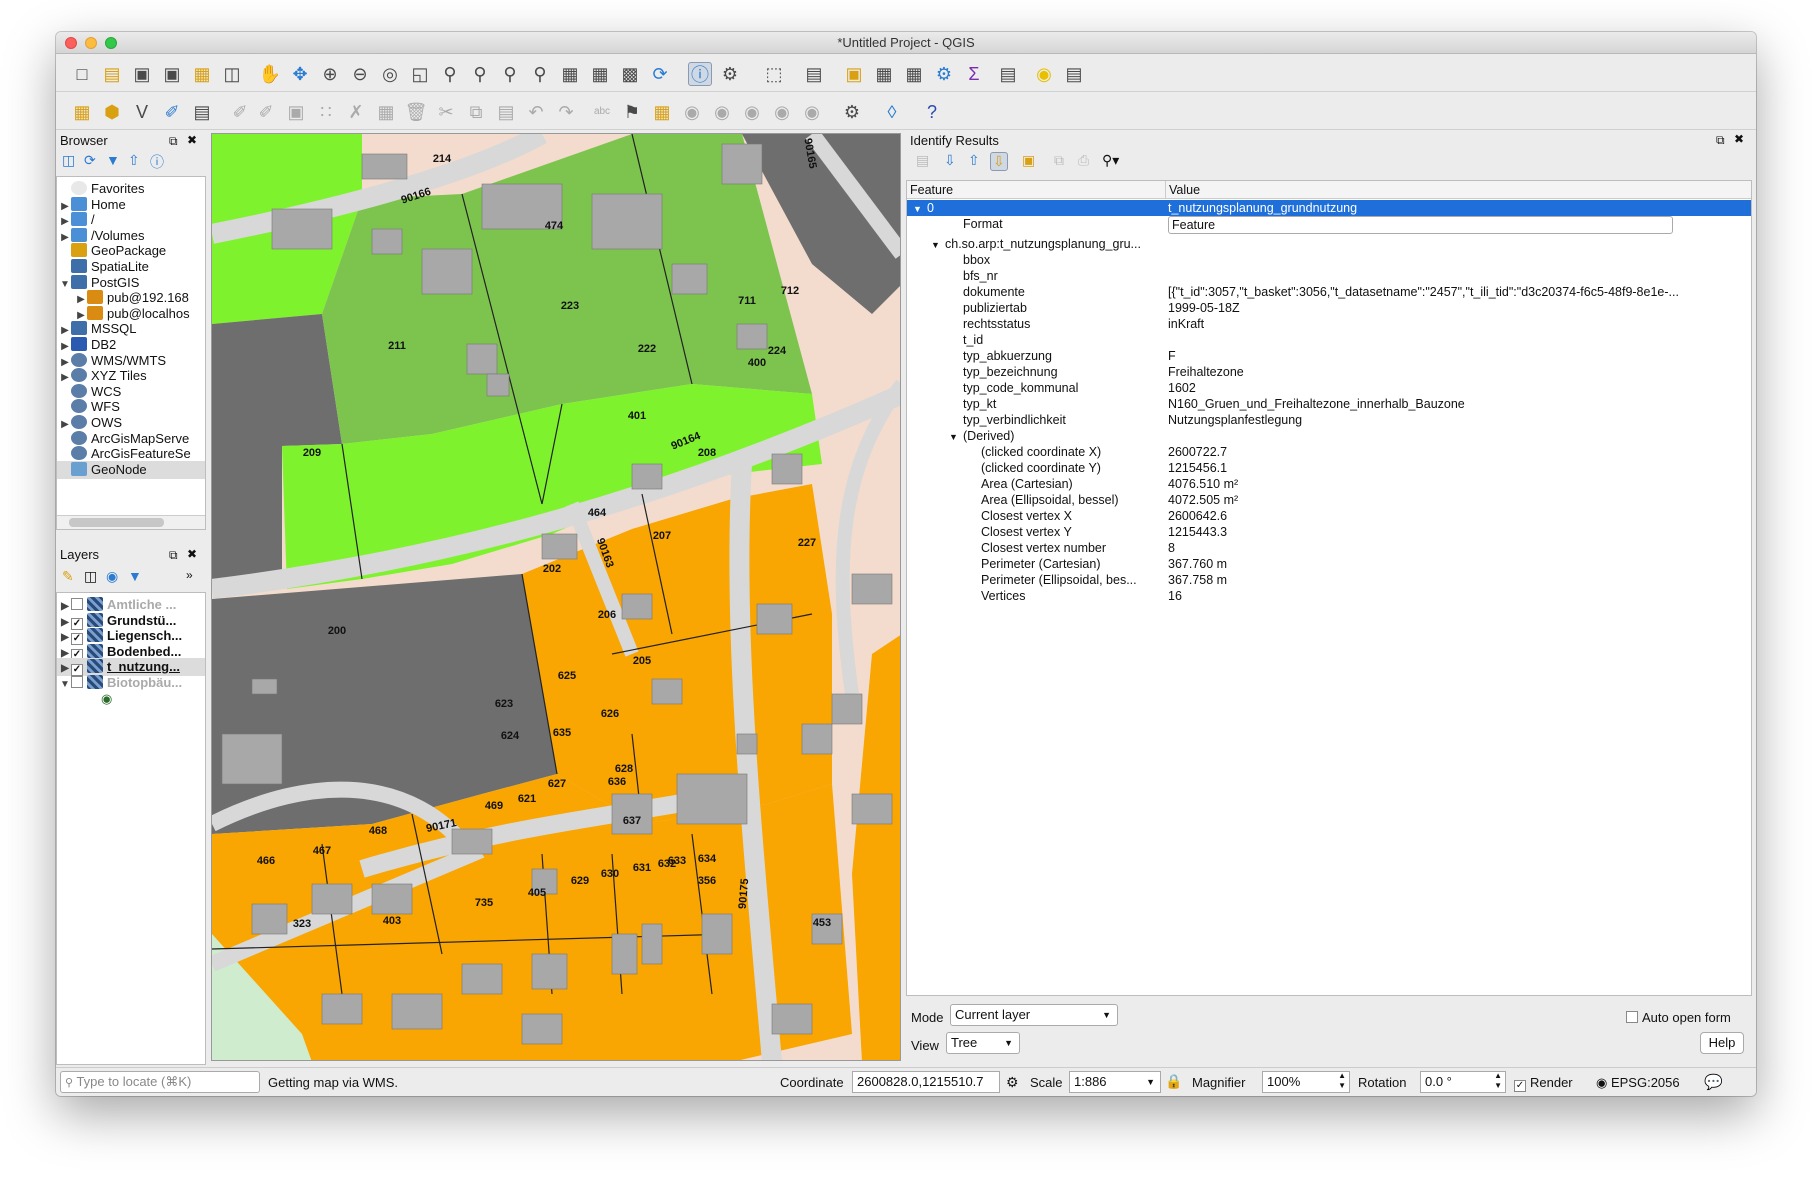  I want to click on plugin-icon: ⚙, so click(852, 112).